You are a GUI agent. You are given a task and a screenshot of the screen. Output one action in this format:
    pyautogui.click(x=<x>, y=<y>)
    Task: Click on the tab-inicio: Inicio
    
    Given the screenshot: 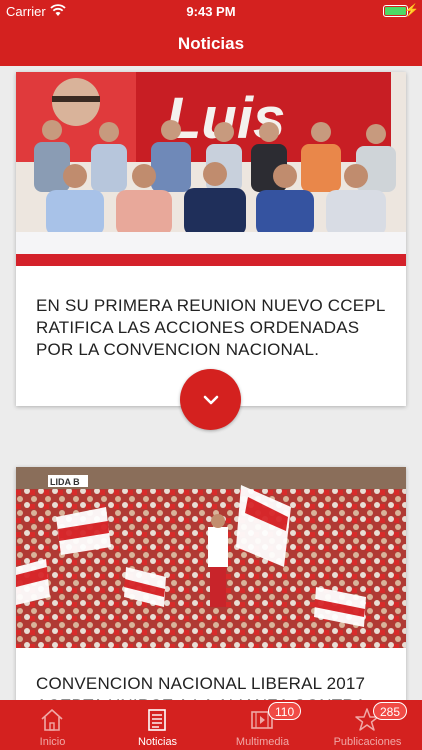 What is the action you would take?
    pyautogui.click(x=52, y=725)
    